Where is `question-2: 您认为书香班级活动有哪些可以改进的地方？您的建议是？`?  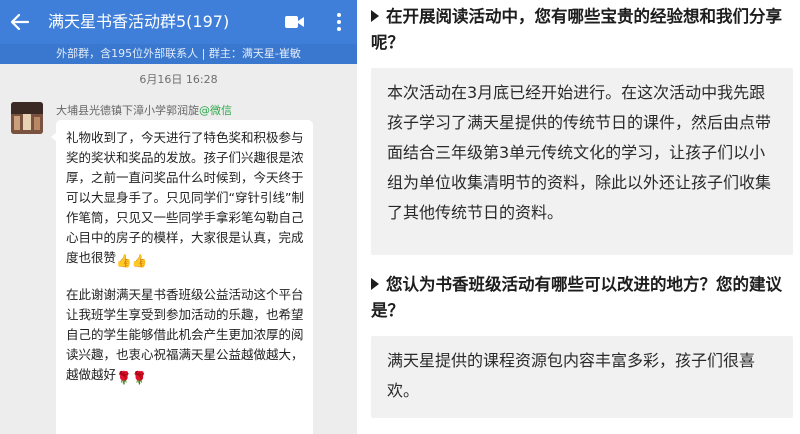 question-2: 您认为书香班级活动有哪些可以改进的地方？您的建议是？ is located at coordinates (581, 298).